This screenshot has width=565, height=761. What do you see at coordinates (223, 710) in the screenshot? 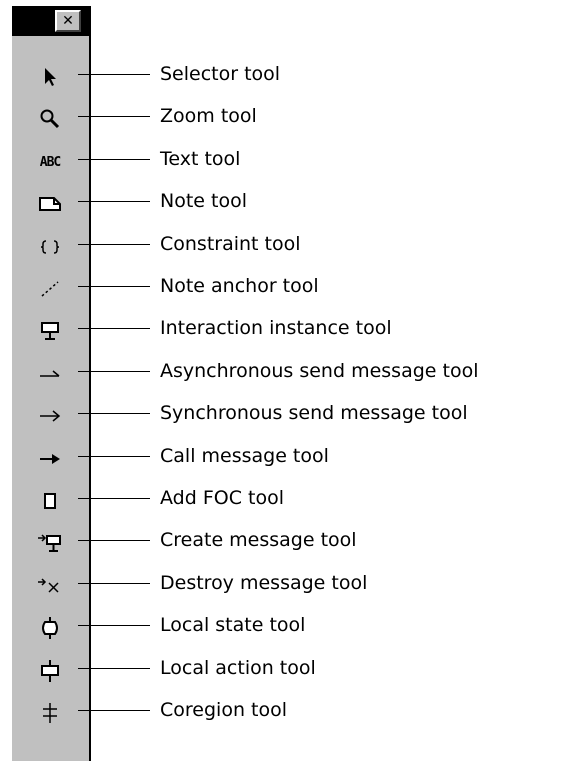
I see `coregion-tool-label: Coregion tool` at bounding box center [223, 710].